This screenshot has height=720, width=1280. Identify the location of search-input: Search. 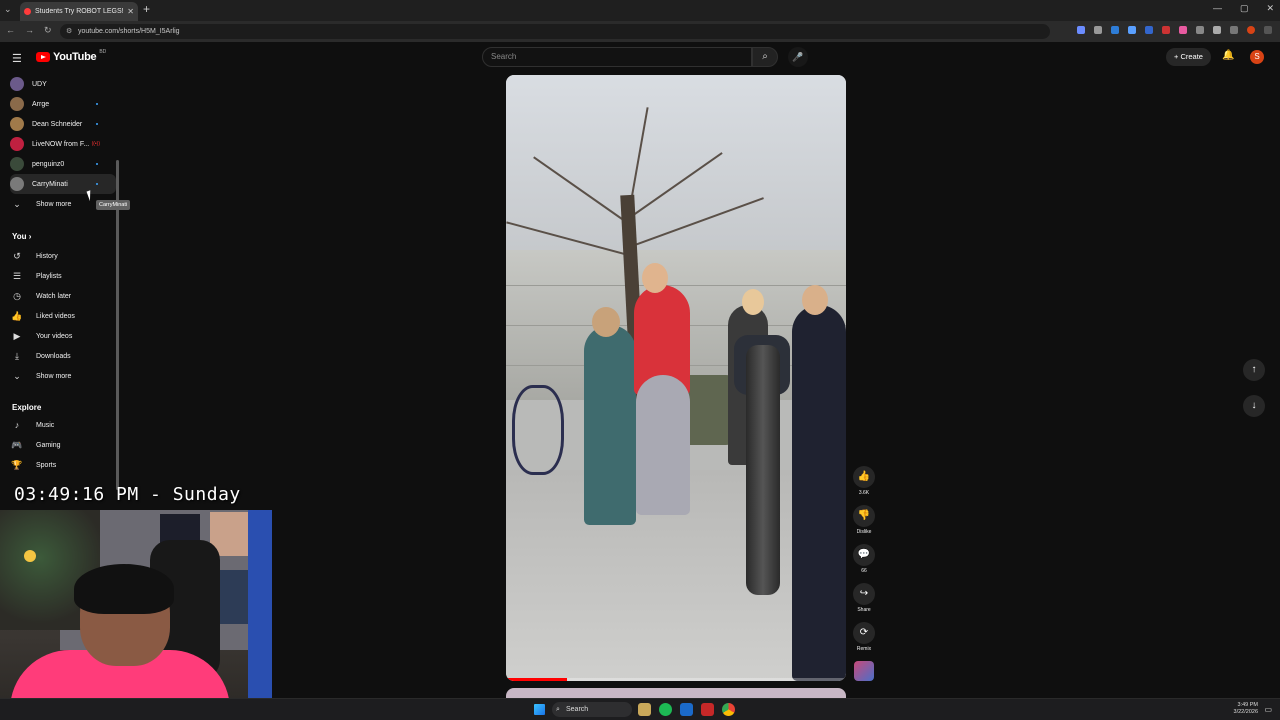
(617, 57).